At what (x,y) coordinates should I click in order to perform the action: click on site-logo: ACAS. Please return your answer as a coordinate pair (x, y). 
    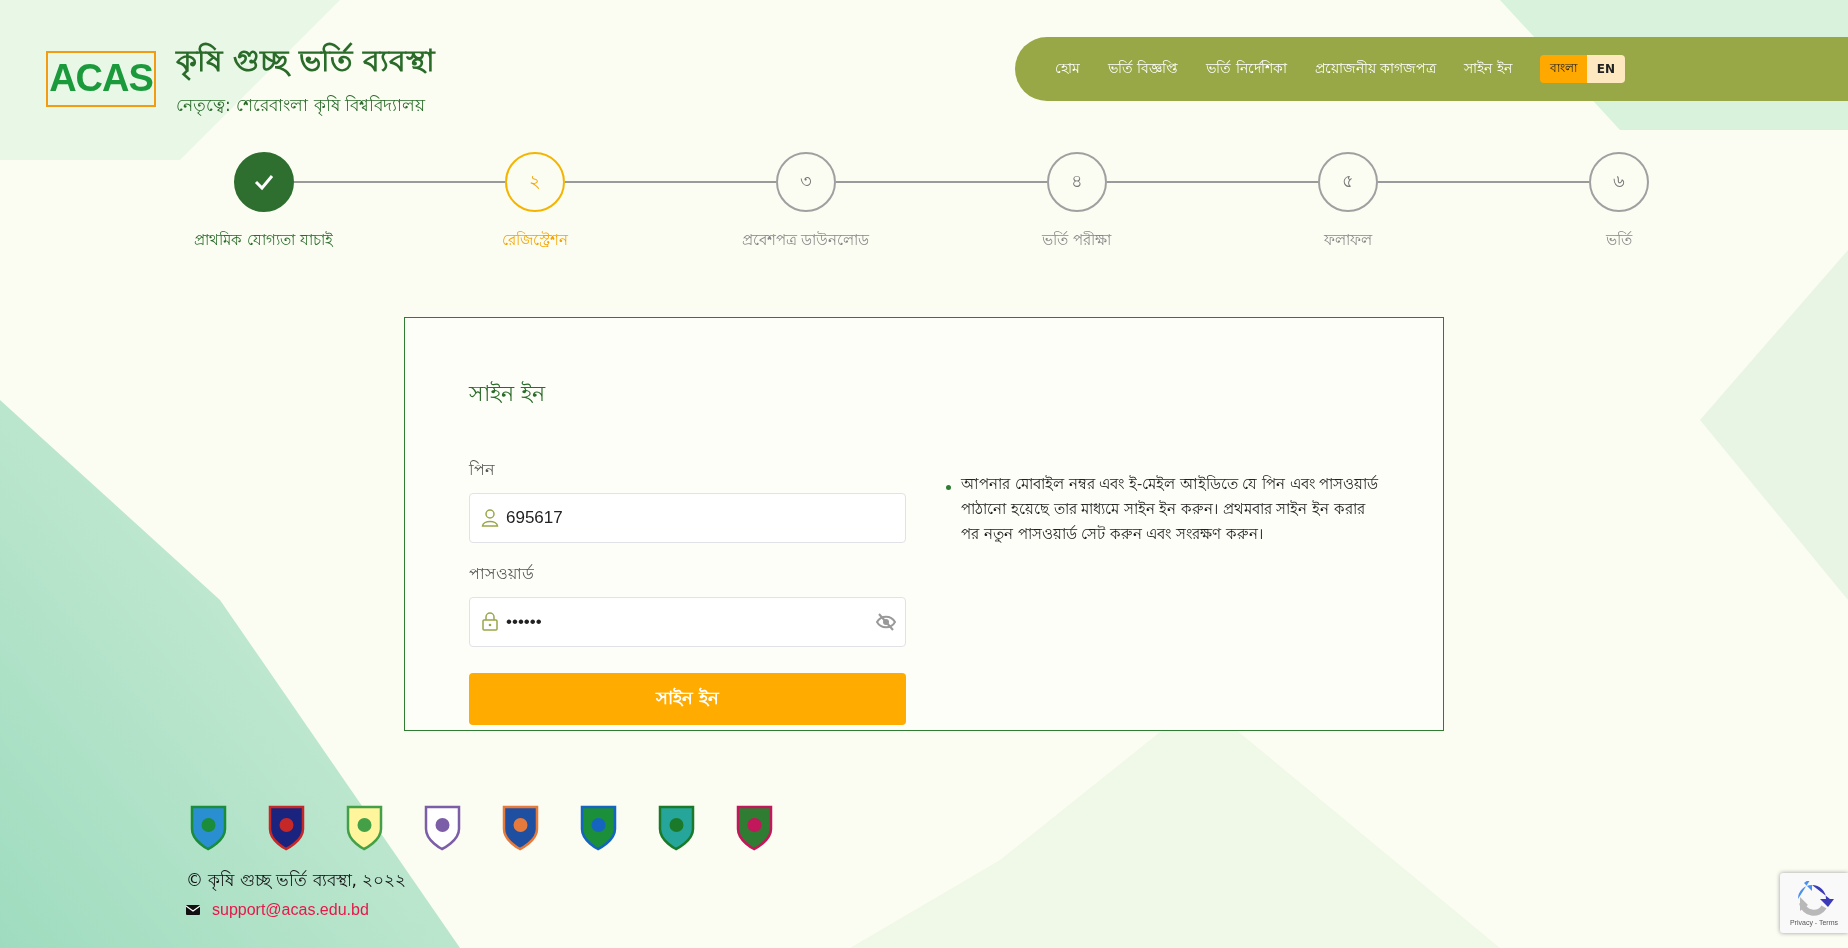
    Looking at the image, I should click on (101, 78).